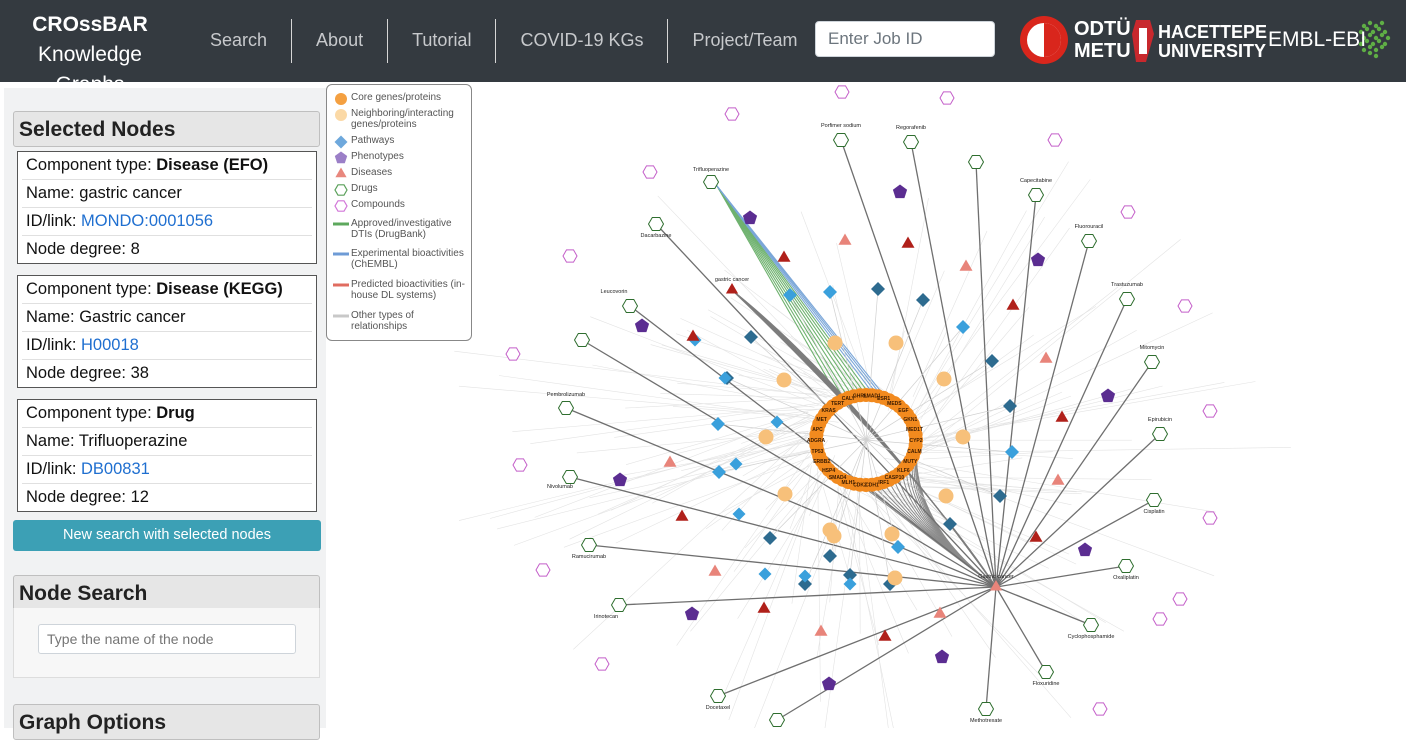 This screenshot has width=1406, height=741. I want to click on nav-about: About, so click(340, 41).